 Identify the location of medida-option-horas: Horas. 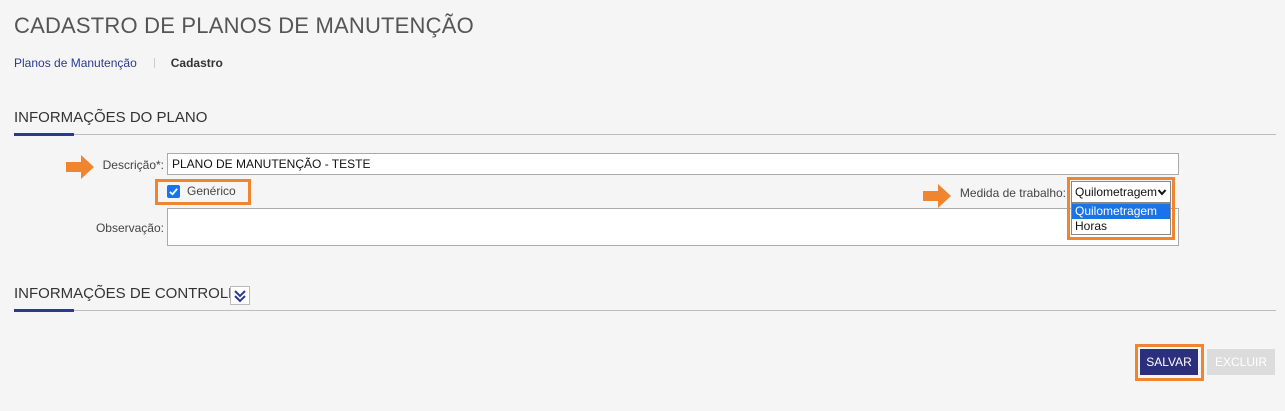
(1121, 226).